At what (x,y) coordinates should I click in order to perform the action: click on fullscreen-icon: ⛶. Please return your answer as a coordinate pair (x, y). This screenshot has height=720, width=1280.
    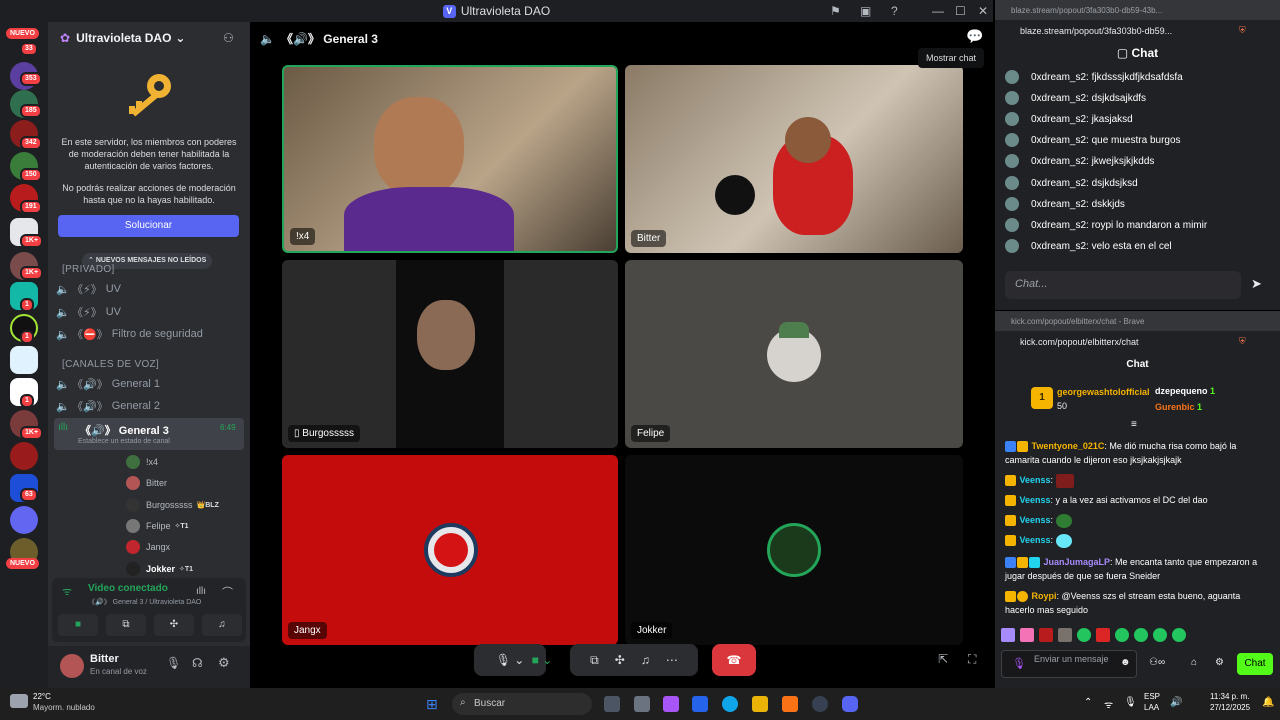
    Looking at the image, I should click on (972, 659).